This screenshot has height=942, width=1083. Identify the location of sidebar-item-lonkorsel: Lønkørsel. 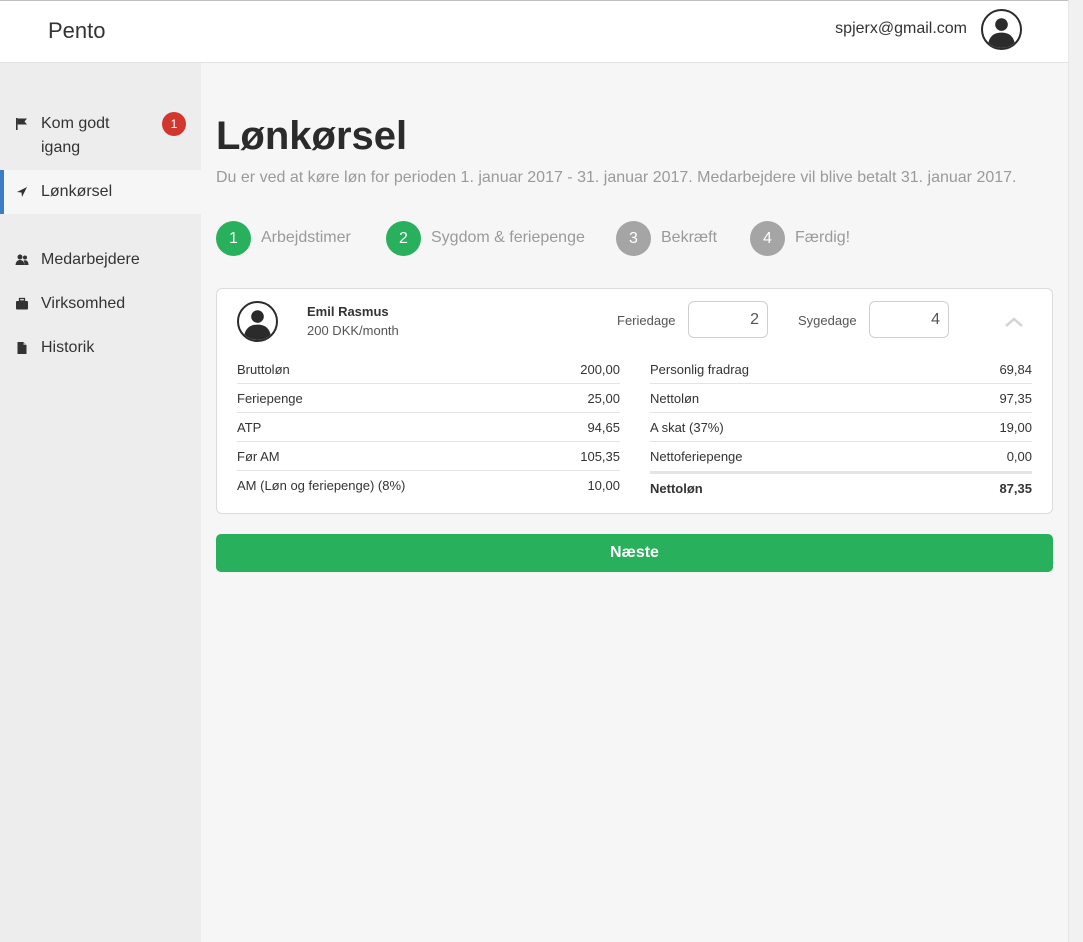
(100, 192).